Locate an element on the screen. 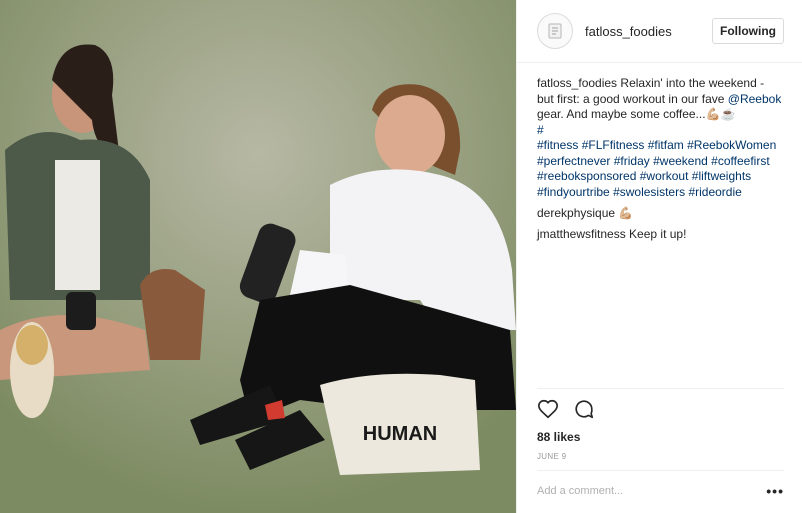  caption-mention: @Reebok is located at coordinates (755, 99).